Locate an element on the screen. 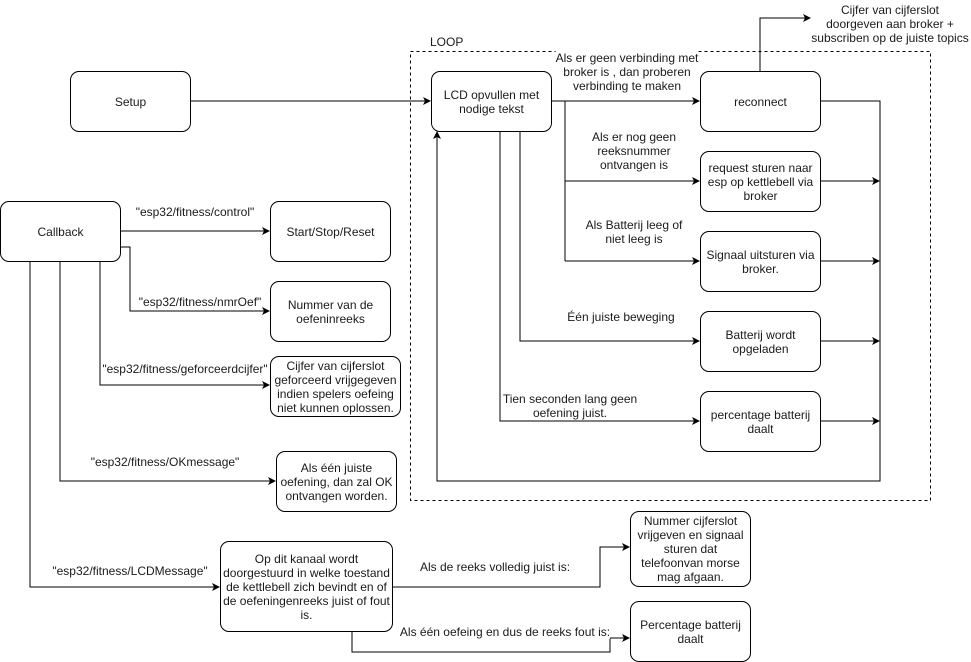 This screenshot has height=662, width=971. node-label: Batterij wordt opgeladen is located at coordinates (760, 341).